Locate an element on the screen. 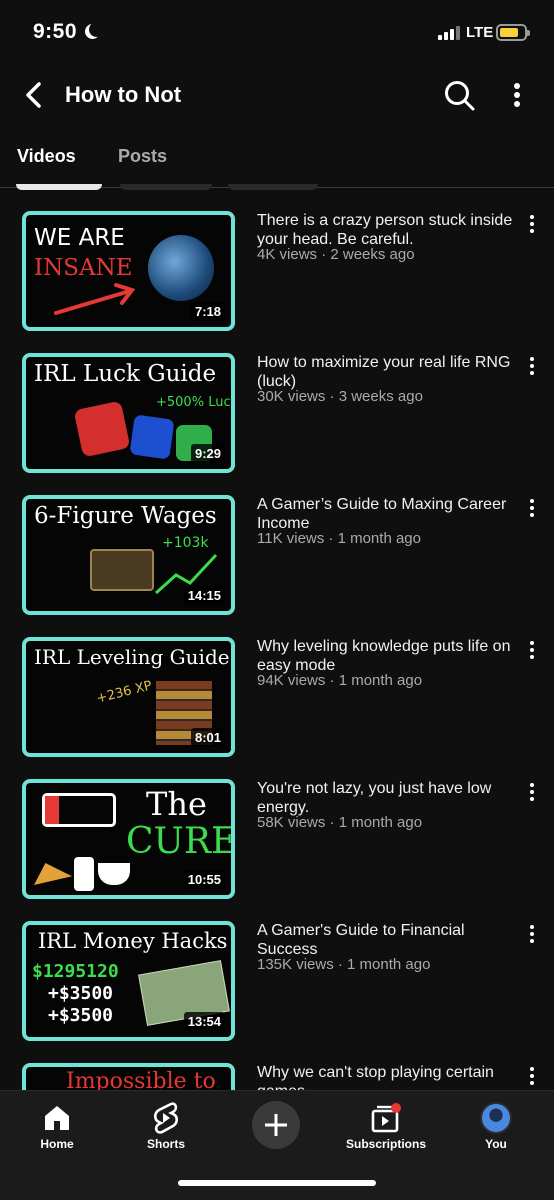  video-title: A Gamer’s Guide to Maxing Career Income is located at coordinates (388, 514).